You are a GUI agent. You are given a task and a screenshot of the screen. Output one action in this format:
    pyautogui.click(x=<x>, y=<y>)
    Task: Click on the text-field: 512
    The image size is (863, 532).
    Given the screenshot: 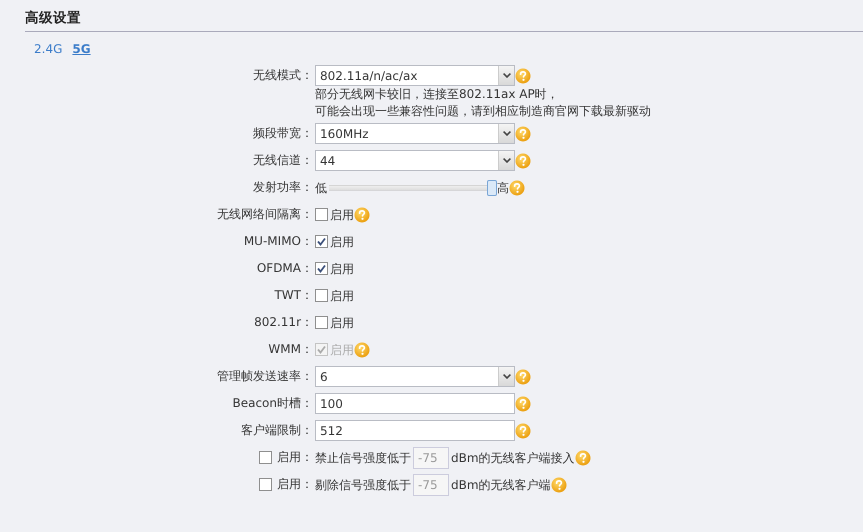 What is the action you would take?
    pyautogui.click(x=415, y=431)
    